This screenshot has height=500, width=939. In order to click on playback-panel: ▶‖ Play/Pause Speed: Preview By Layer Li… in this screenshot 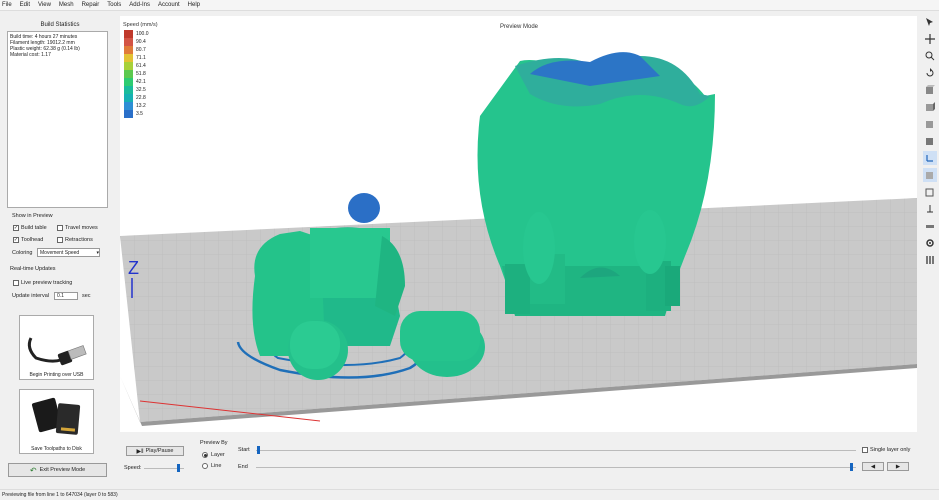, I will do `click(518, 461)`.